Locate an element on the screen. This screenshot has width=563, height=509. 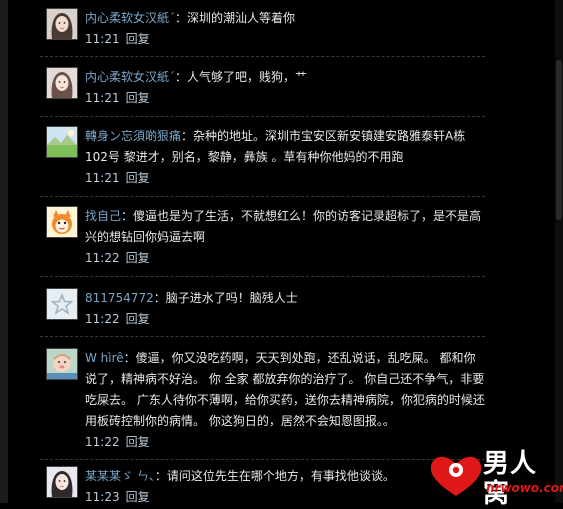
comment-username: 811754772 is located at coordinates (119, 298).